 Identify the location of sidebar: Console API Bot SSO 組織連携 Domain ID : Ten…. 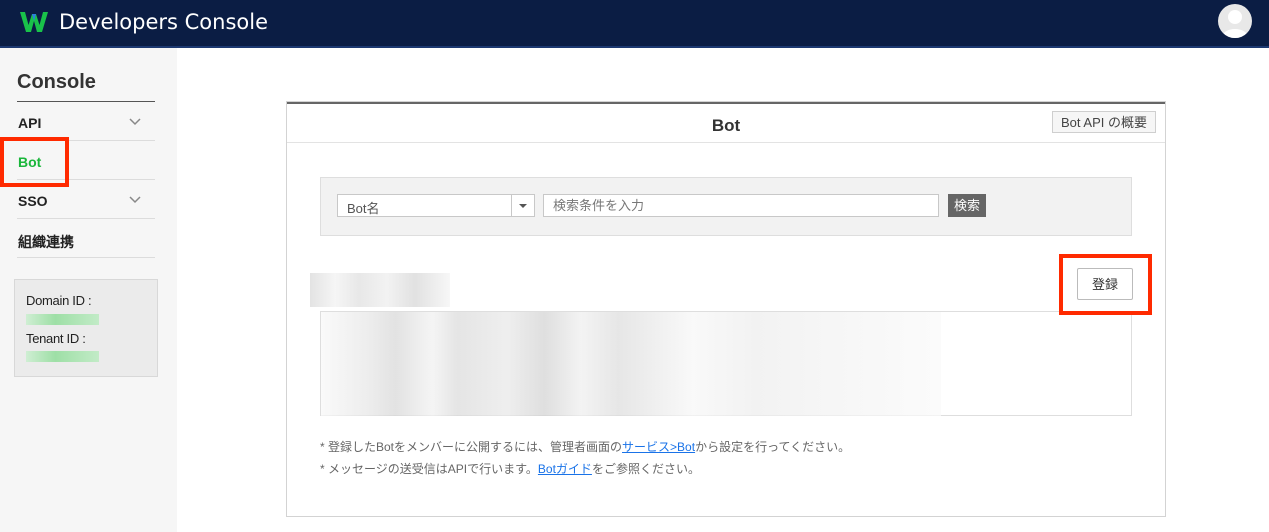
(88, 290).